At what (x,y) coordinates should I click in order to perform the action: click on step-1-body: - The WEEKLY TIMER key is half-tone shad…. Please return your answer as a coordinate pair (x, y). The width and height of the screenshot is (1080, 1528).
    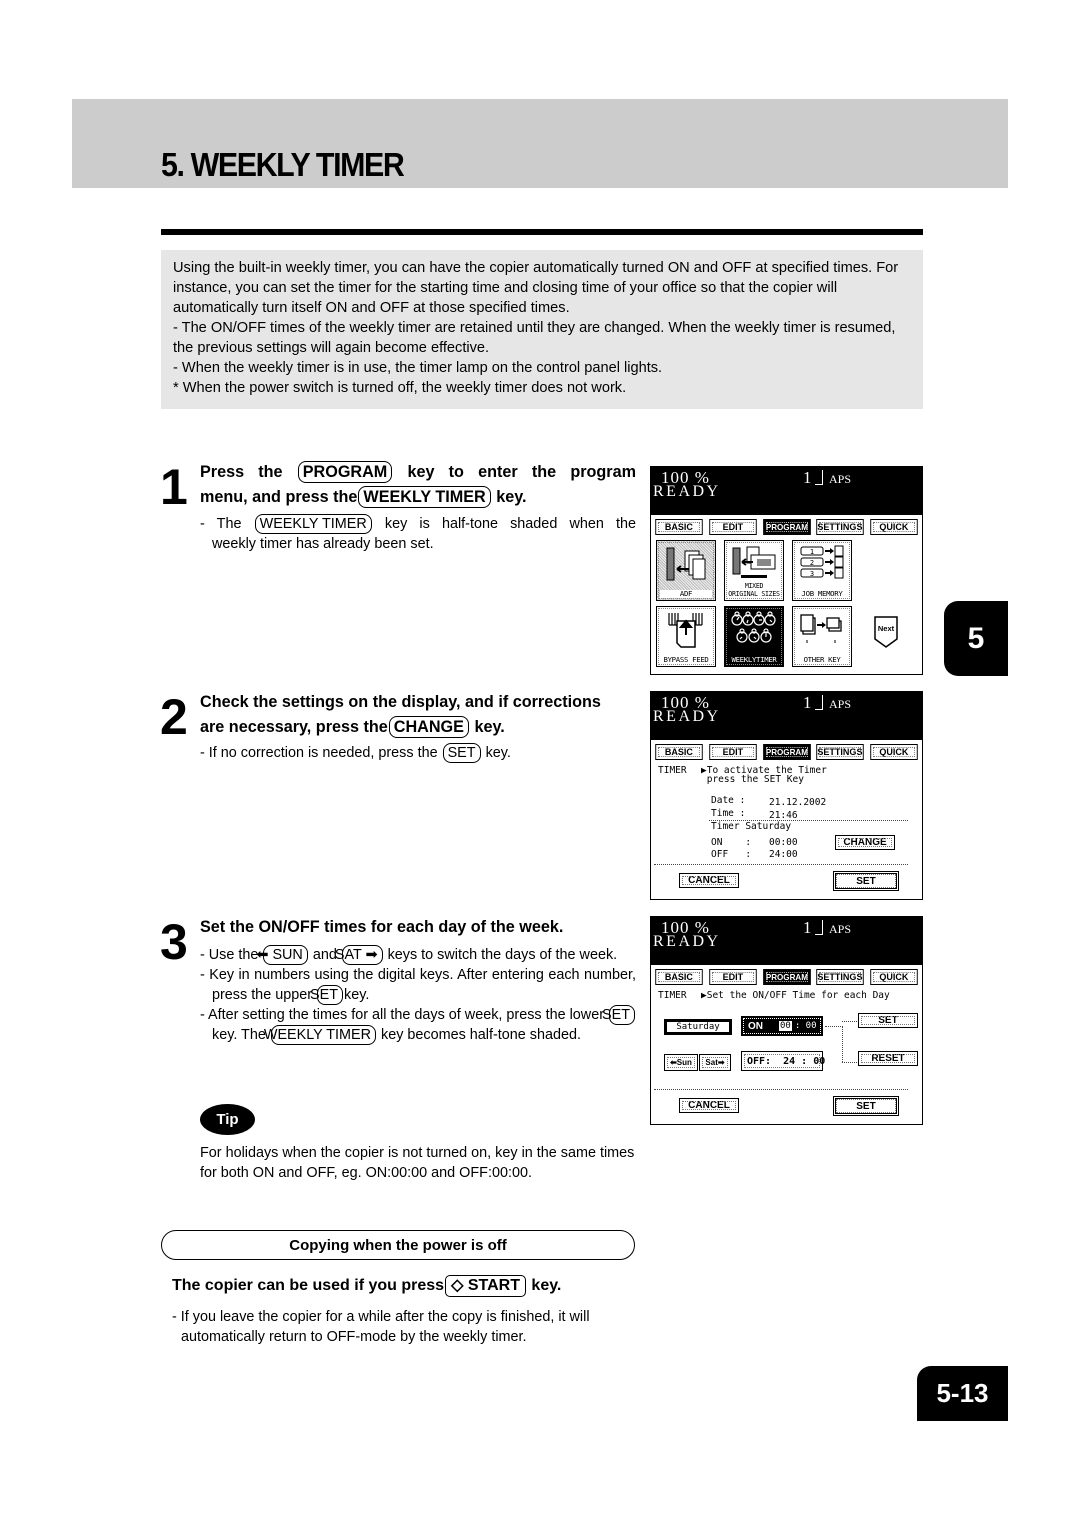
    Looking at the image, I should click on (418, 534).